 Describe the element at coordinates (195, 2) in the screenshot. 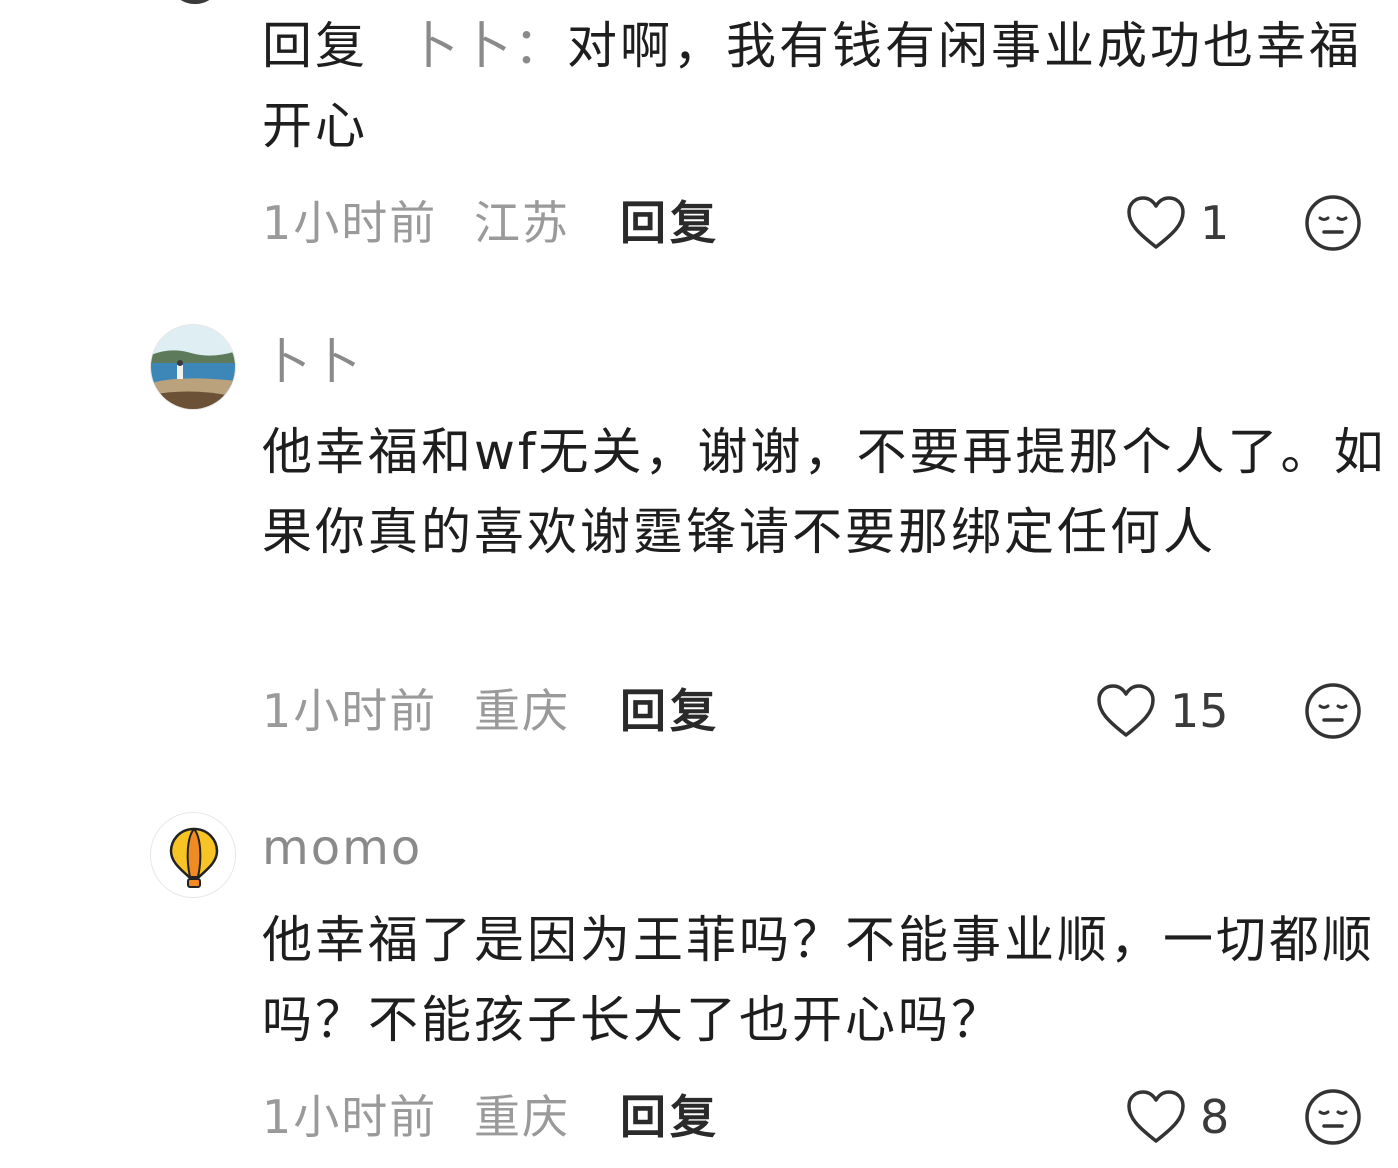

I see `previous-avatar-fragment` at that location.